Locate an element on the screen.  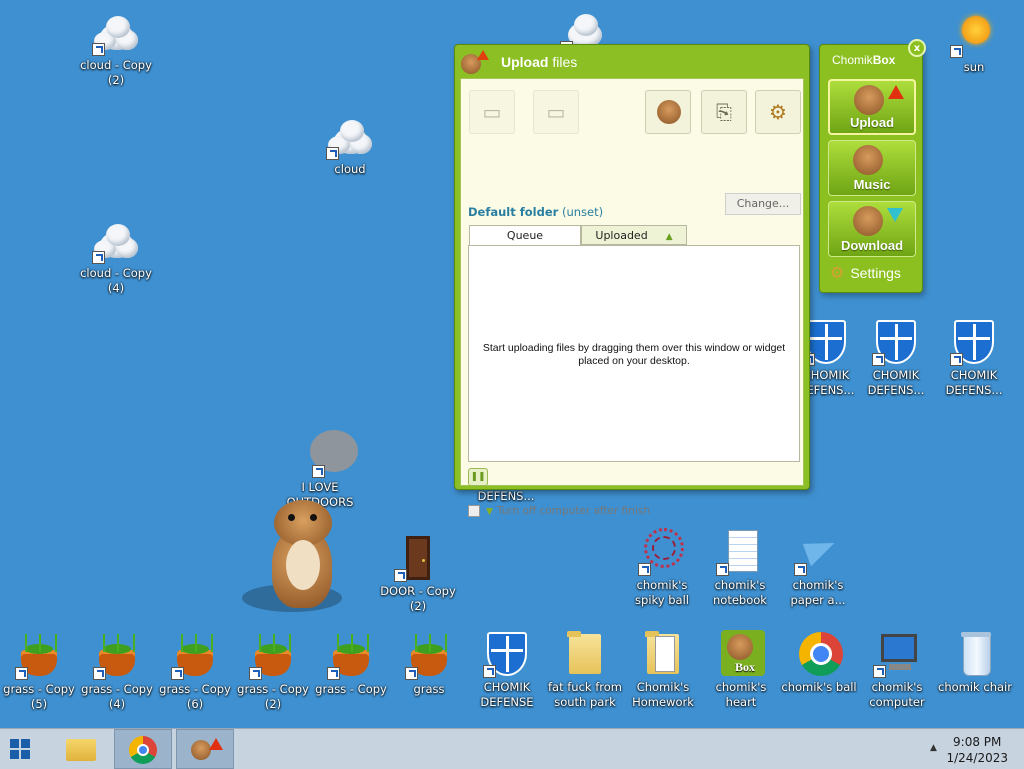
icon-label: Chomik's Homework is located at coordinates (663, 694).